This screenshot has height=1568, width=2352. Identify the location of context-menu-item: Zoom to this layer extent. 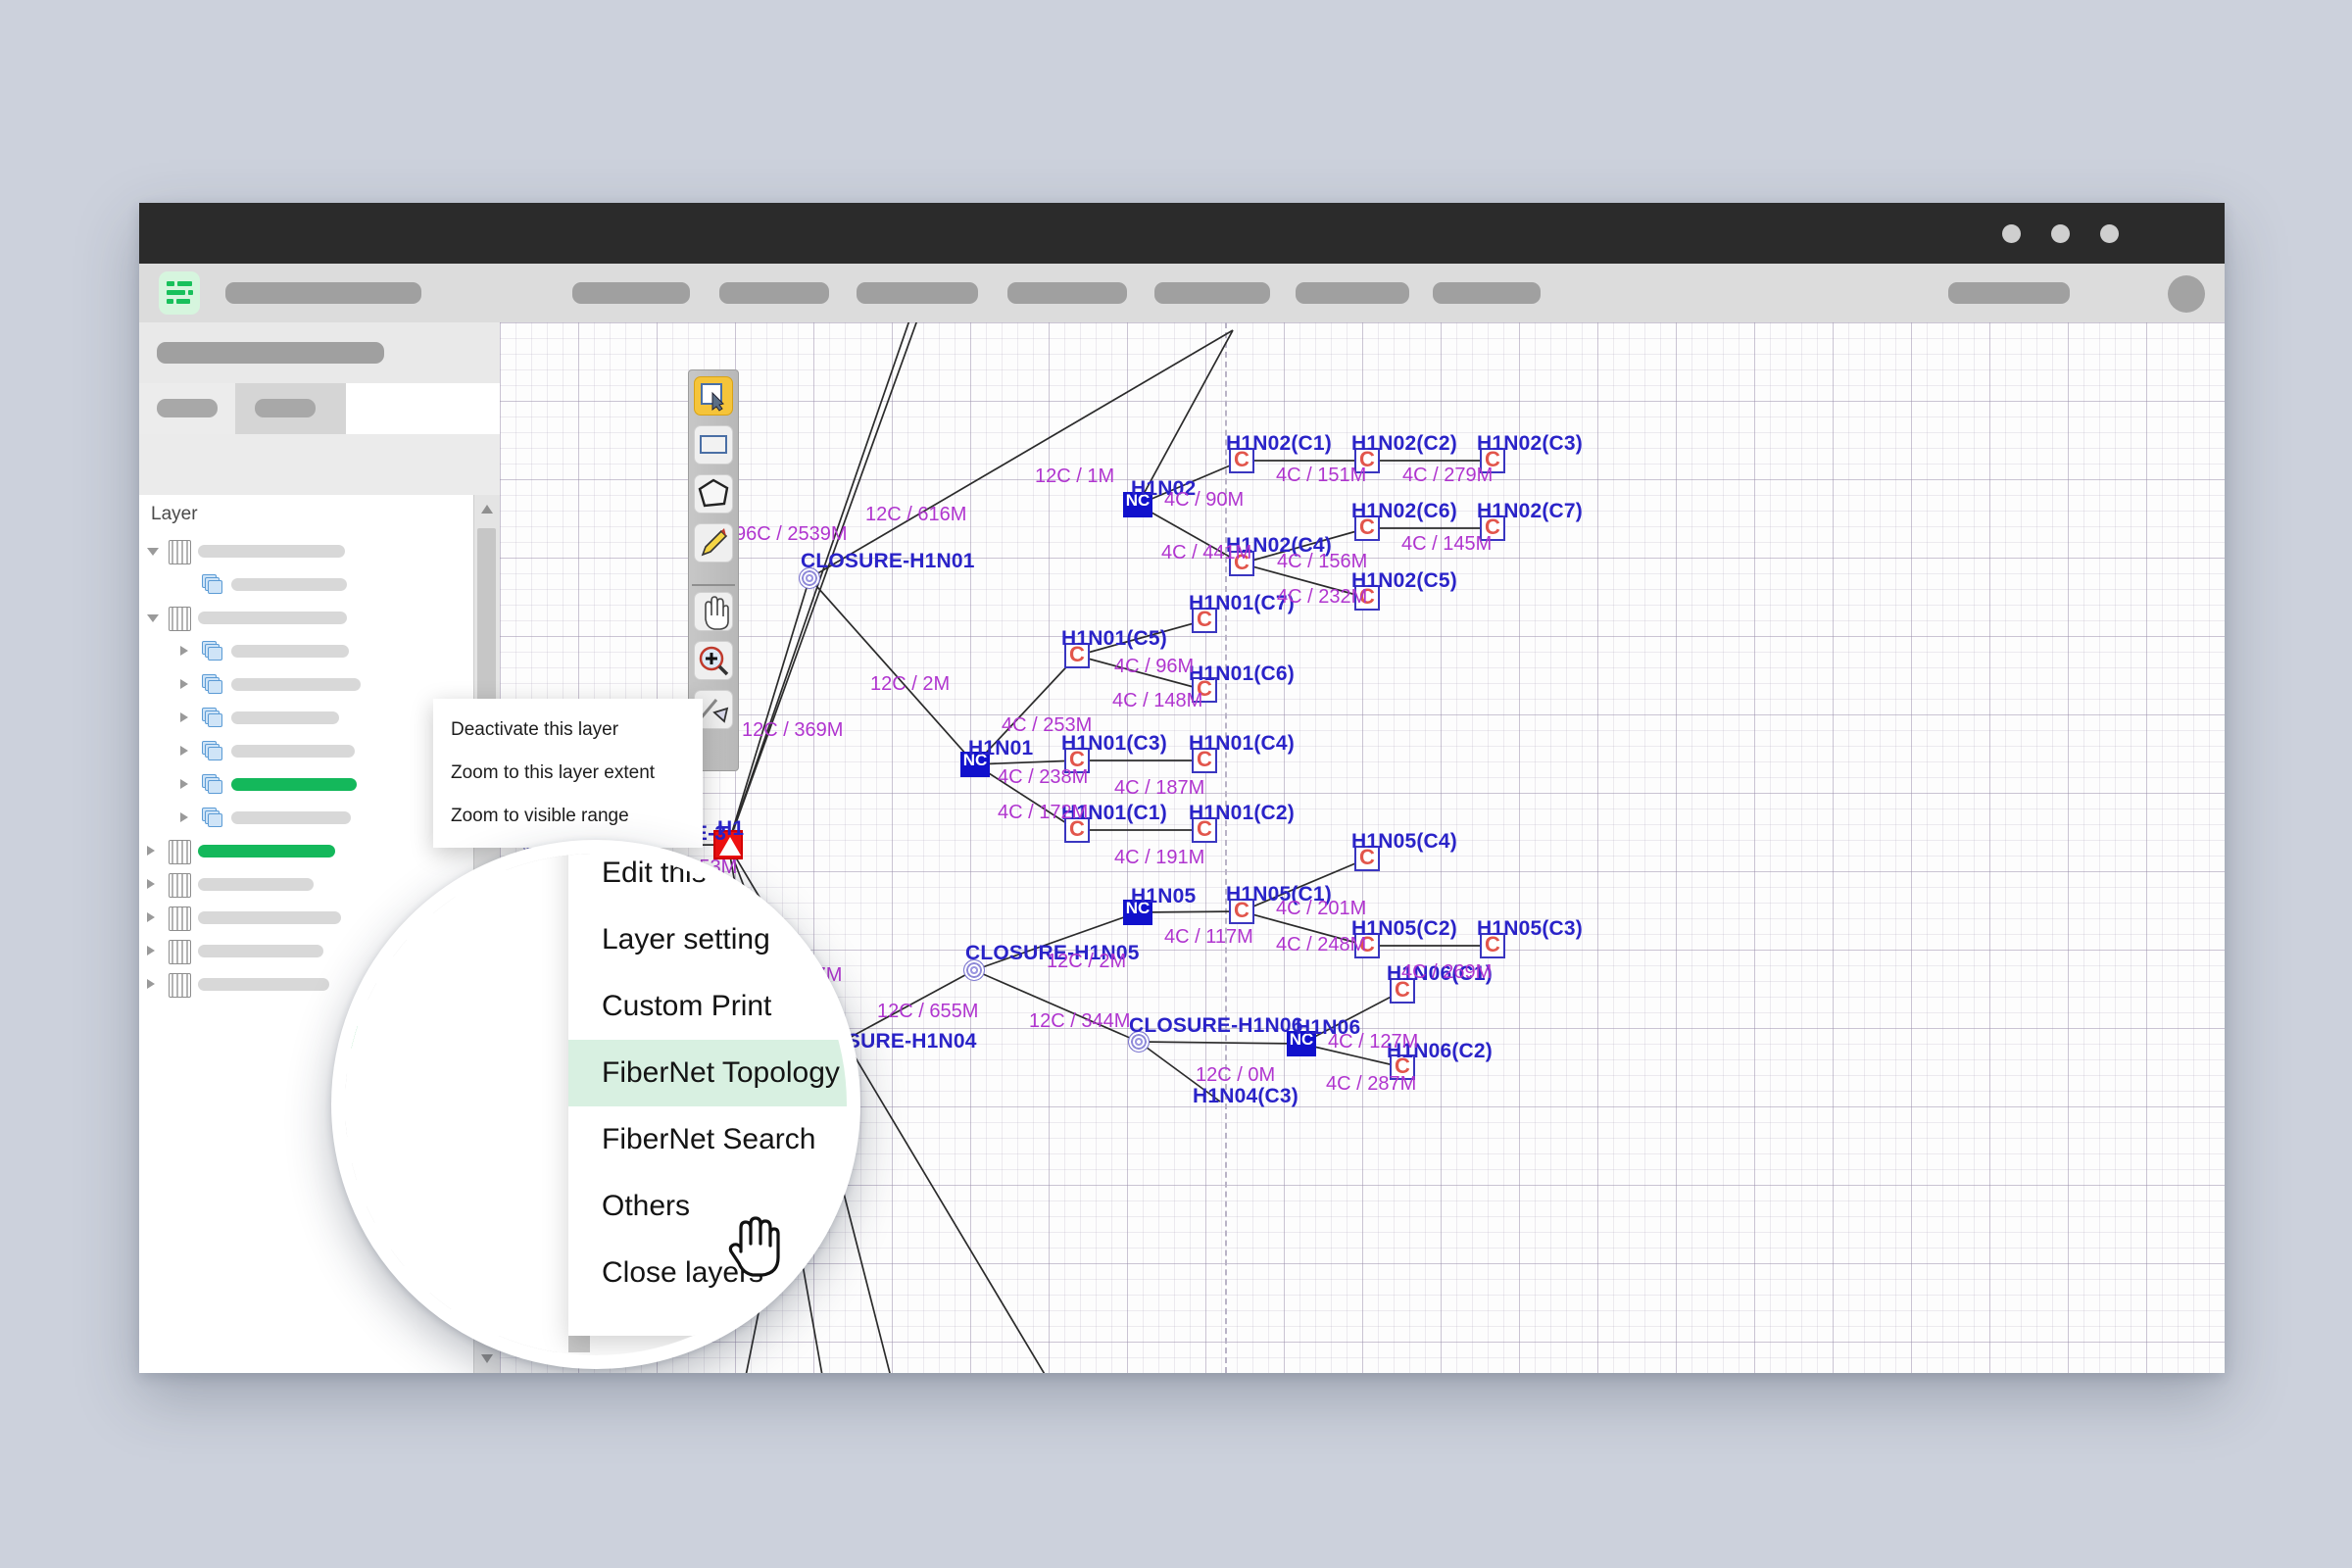
(568, 773).